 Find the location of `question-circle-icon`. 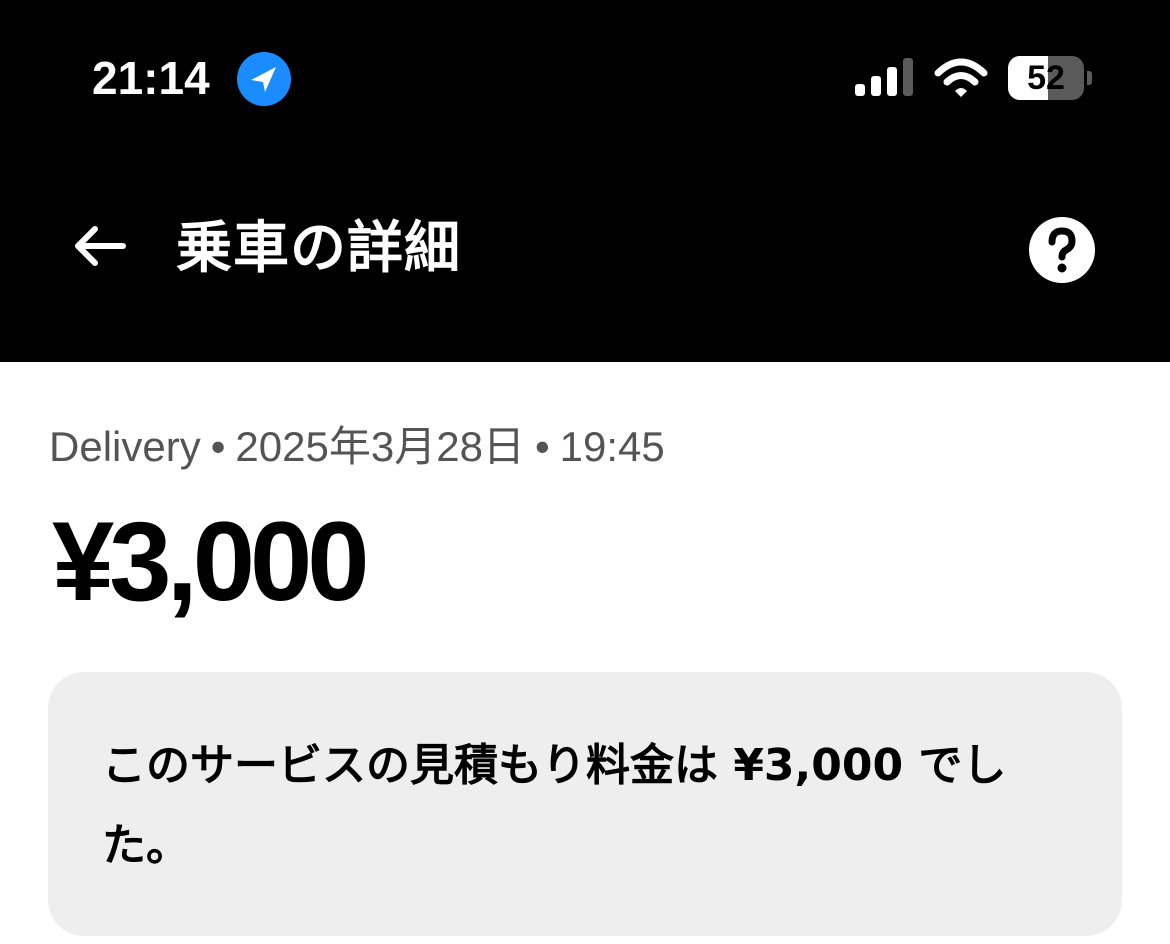

question-circle-icon is located at coordinates (1062, 250).